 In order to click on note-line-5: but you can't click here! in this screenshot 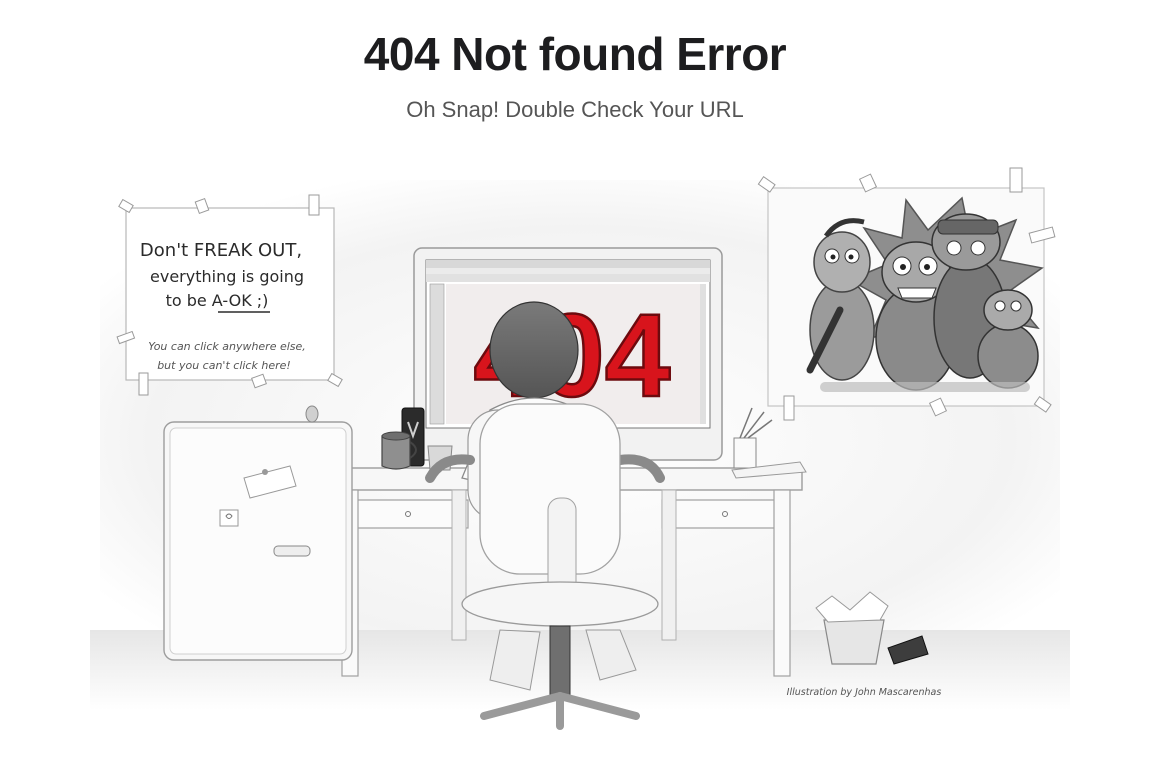, I will do `click(224, 365)`.